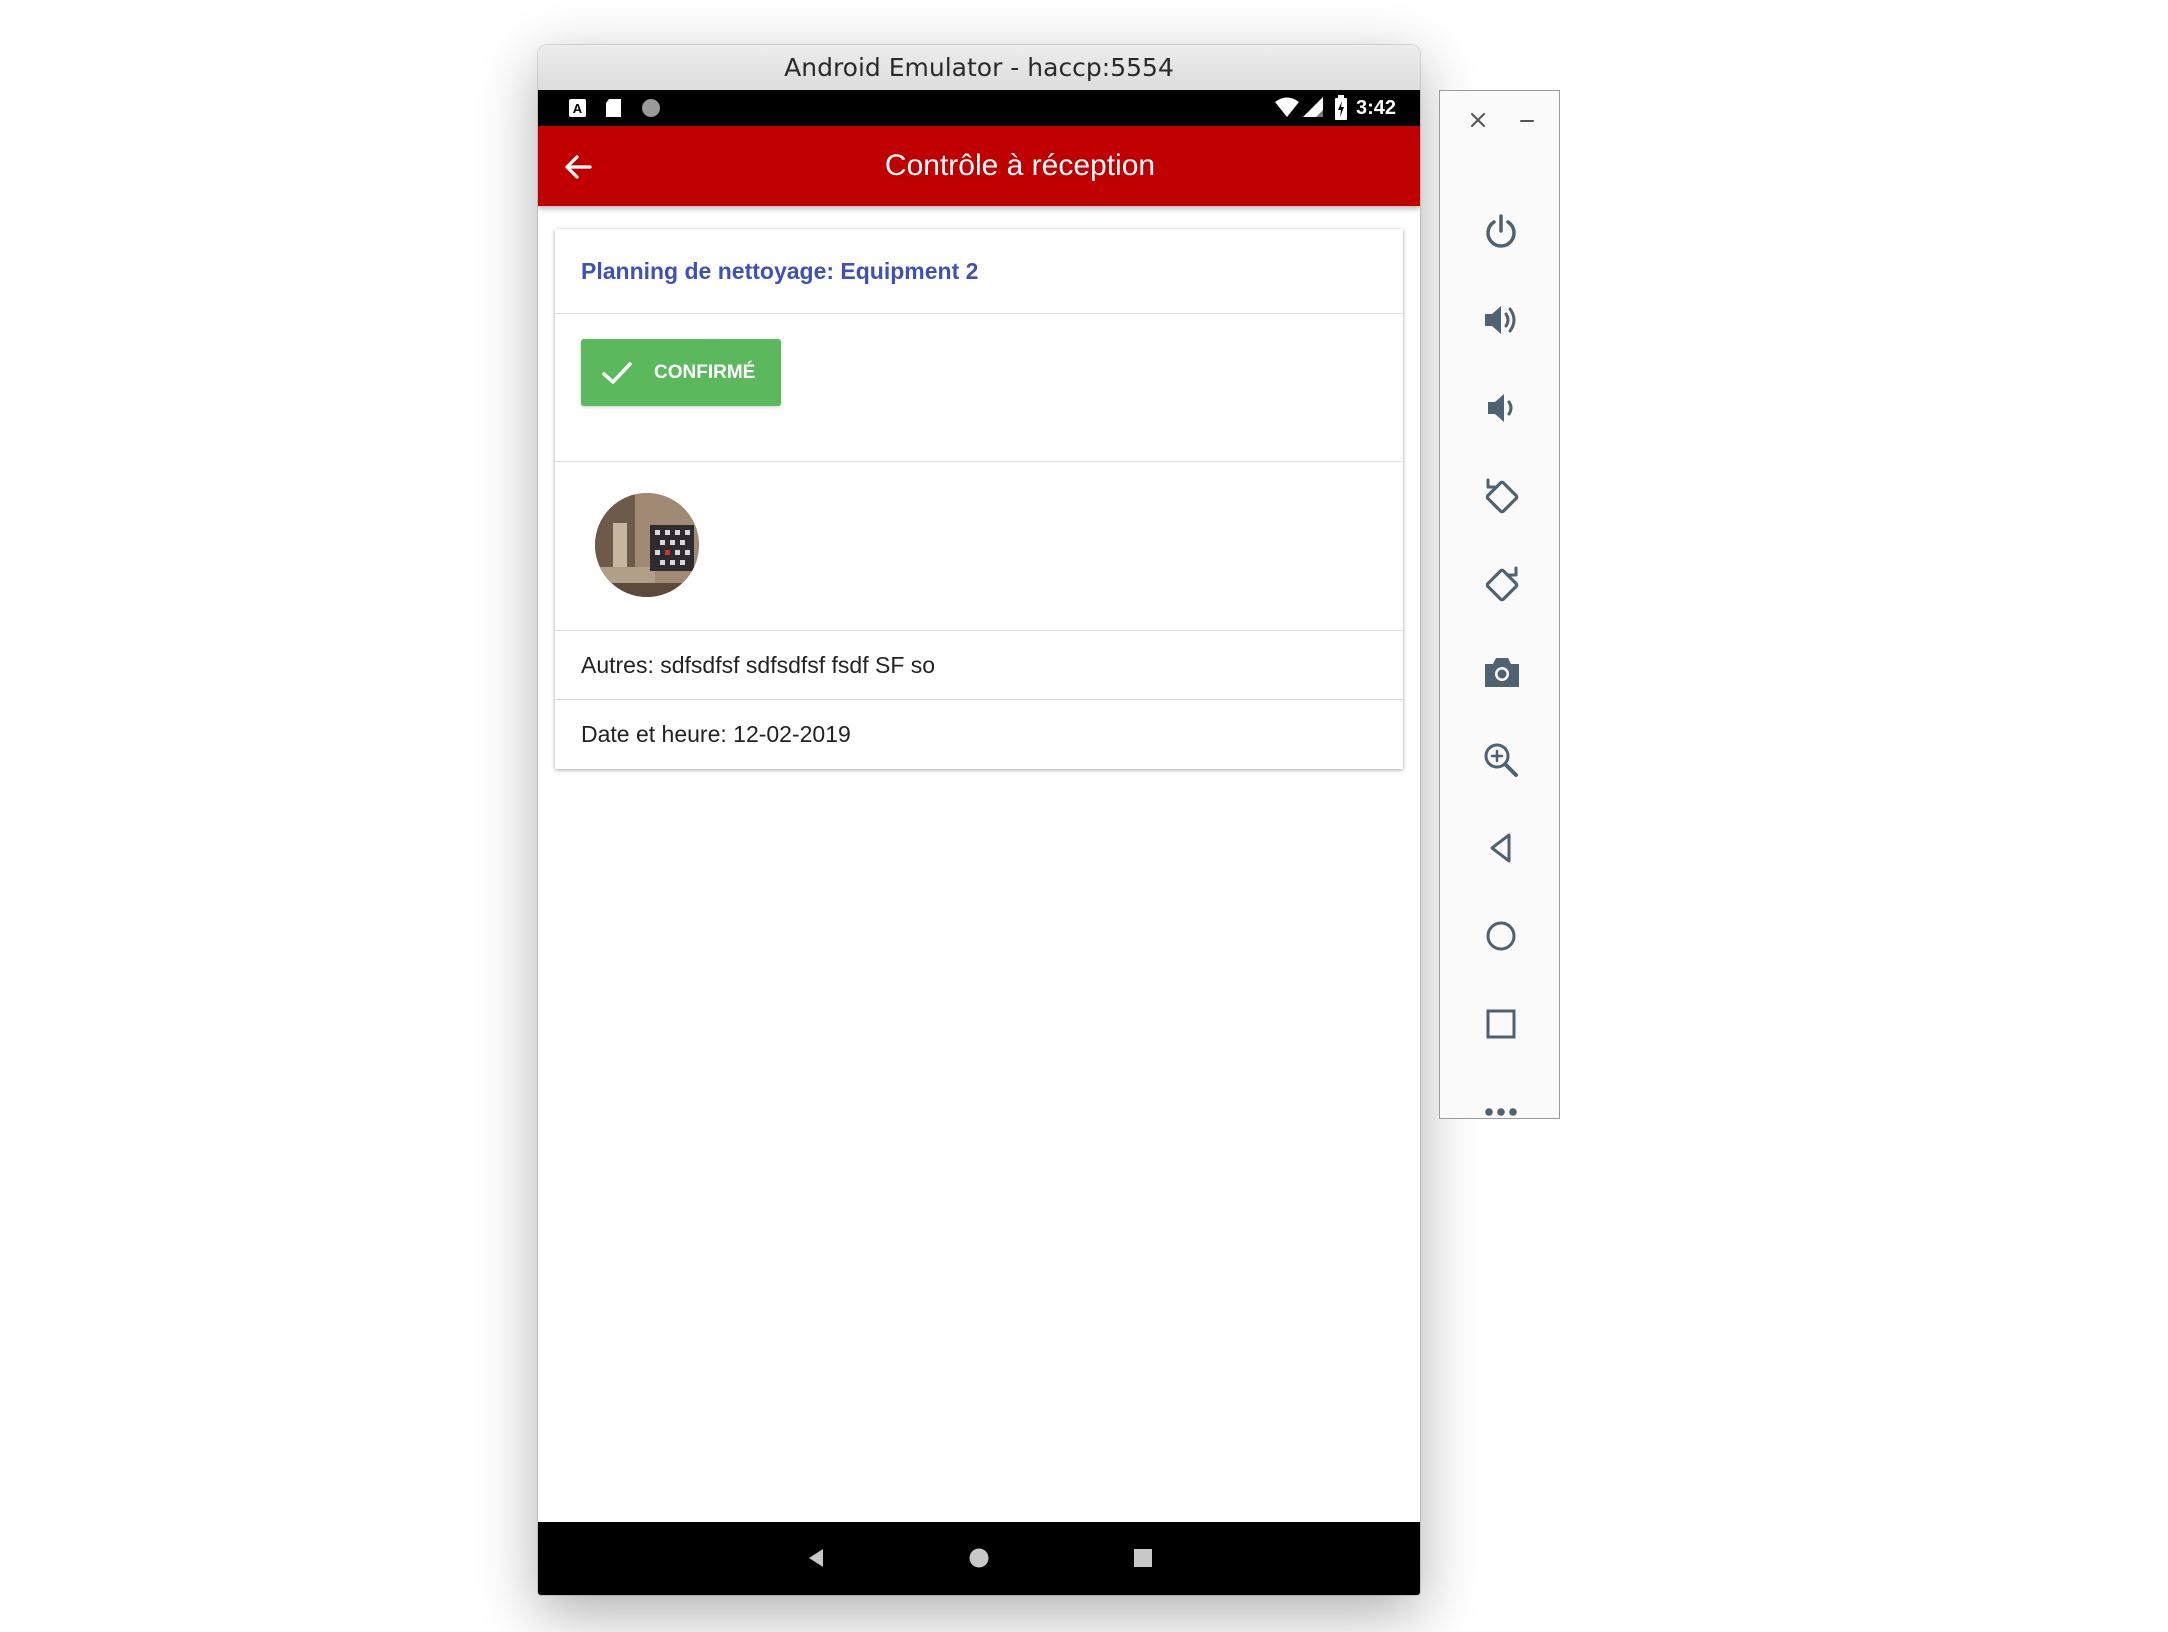  I want to click on volume-down-icon, so click(1500, 408).